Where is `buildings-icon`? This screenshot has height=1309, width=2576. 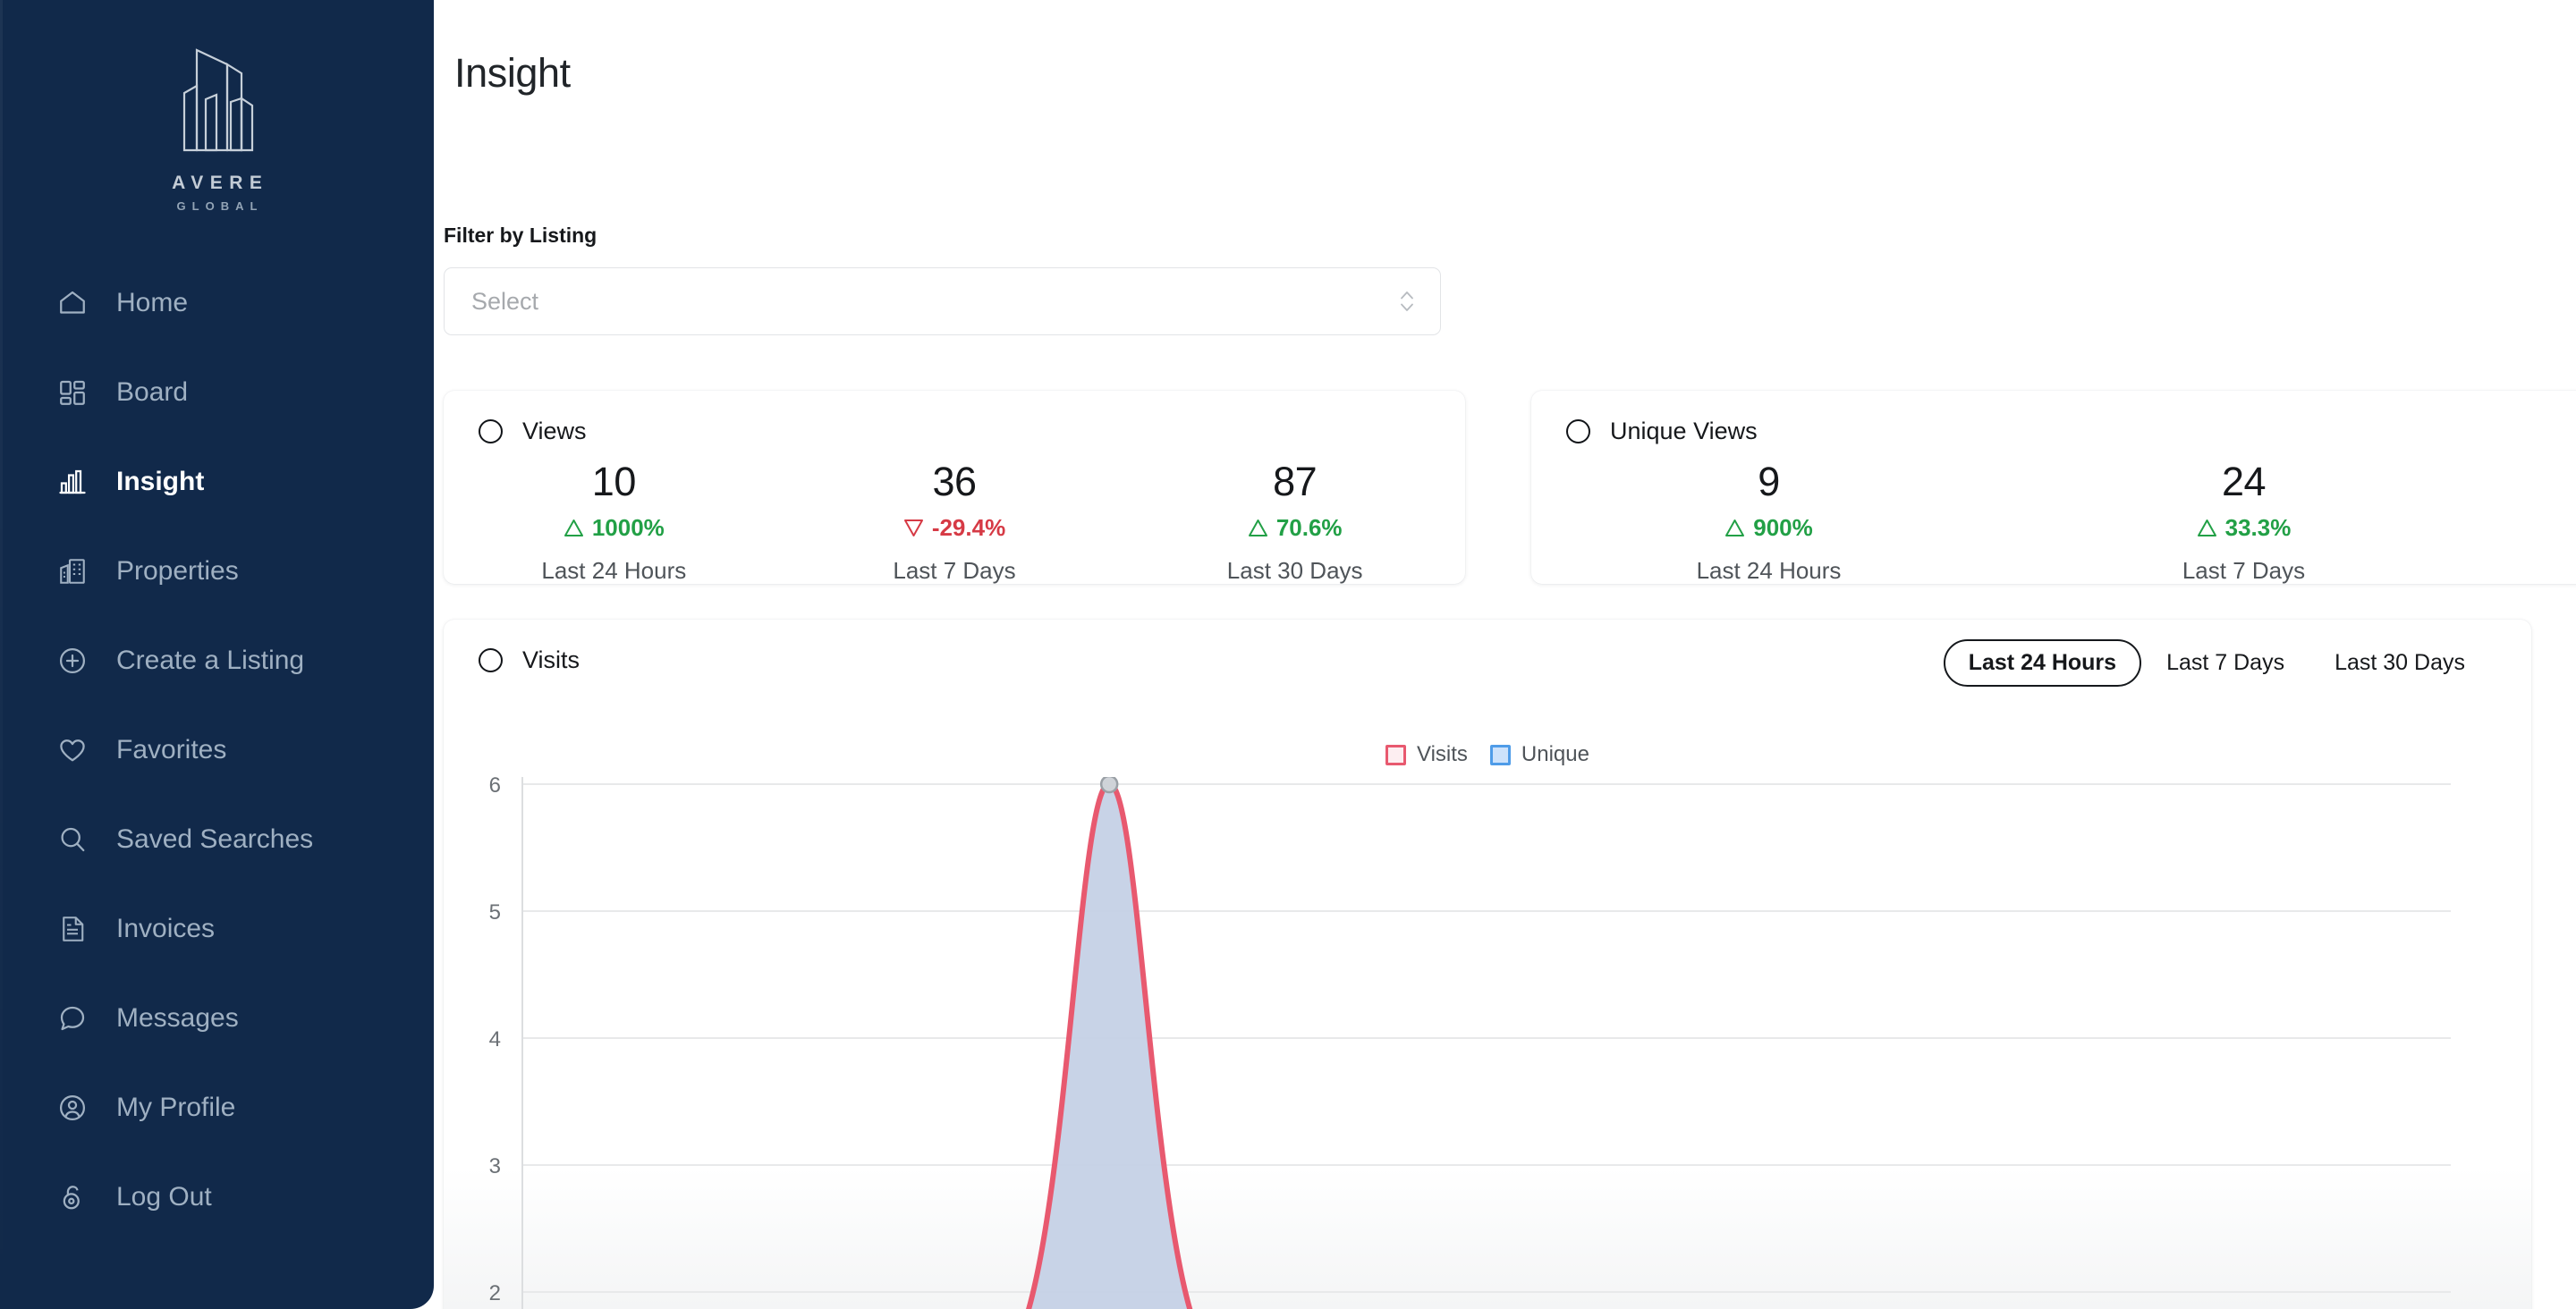
buildings-icon is located at coordinates (72, 571).